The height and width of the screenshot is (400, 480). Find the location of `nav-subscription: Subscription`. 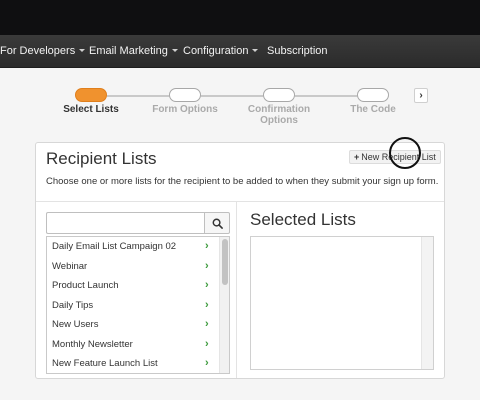

nav-subscription: Subscription is located at coordinates (297, 51).